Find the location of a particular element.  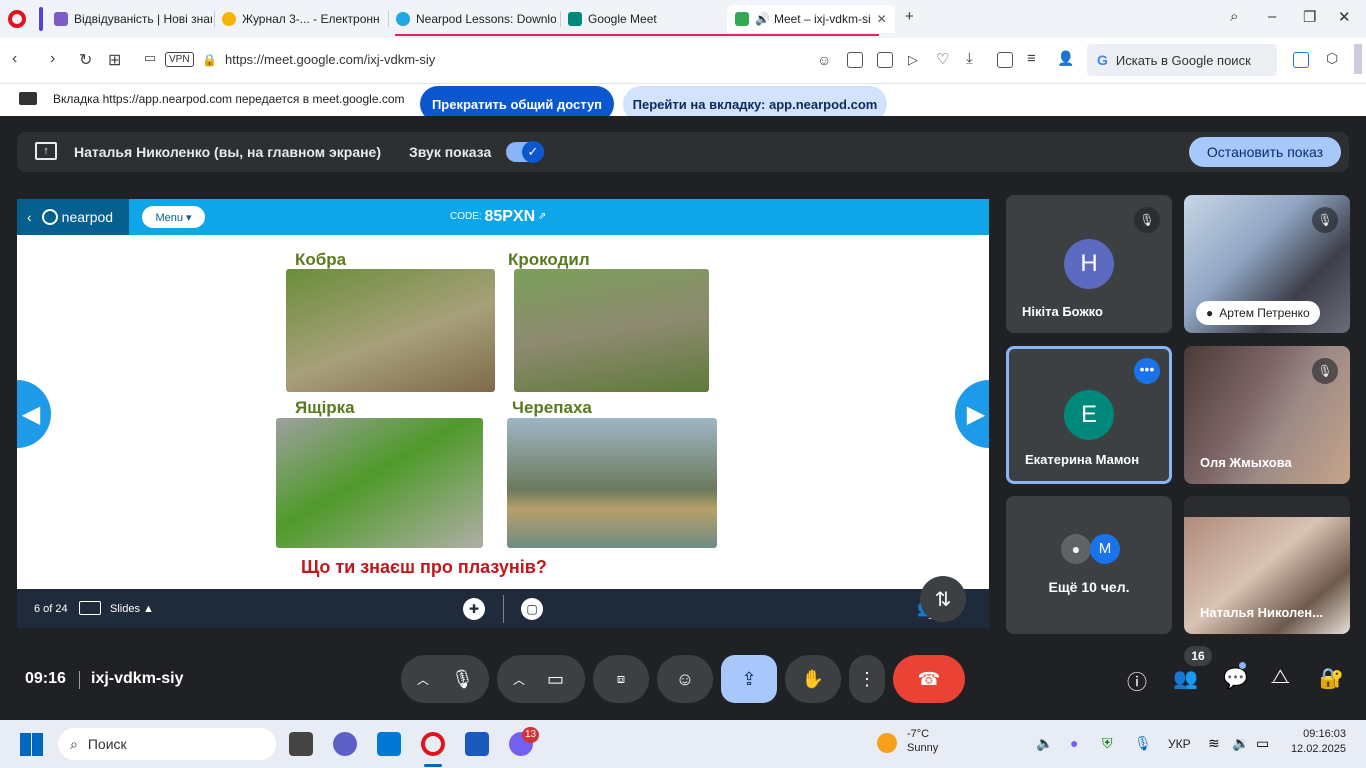

extensions-icon: ⬡ is located at coordinates (1332, 58).